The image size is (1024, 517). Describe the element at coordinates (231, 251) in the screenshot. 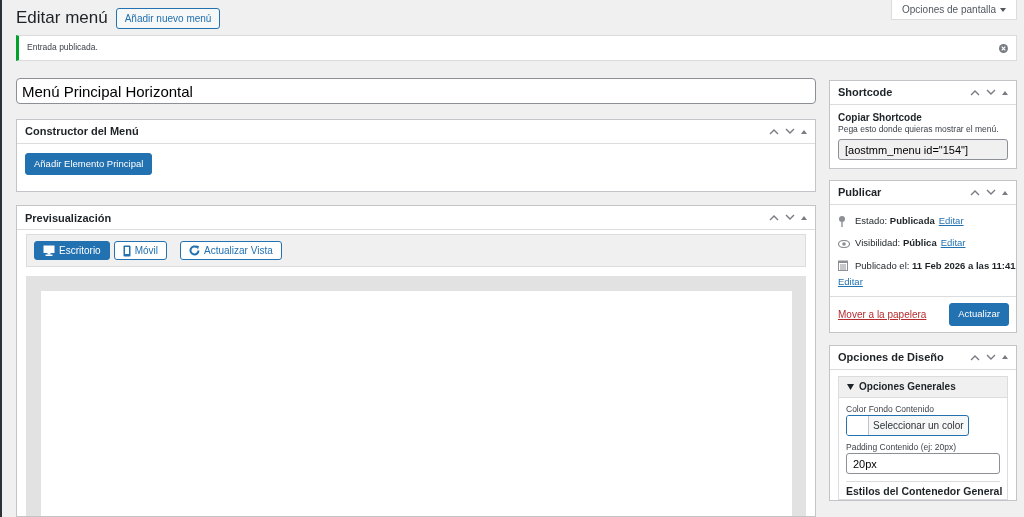

I see `refresh-button: Actualizar Vista` at that location.